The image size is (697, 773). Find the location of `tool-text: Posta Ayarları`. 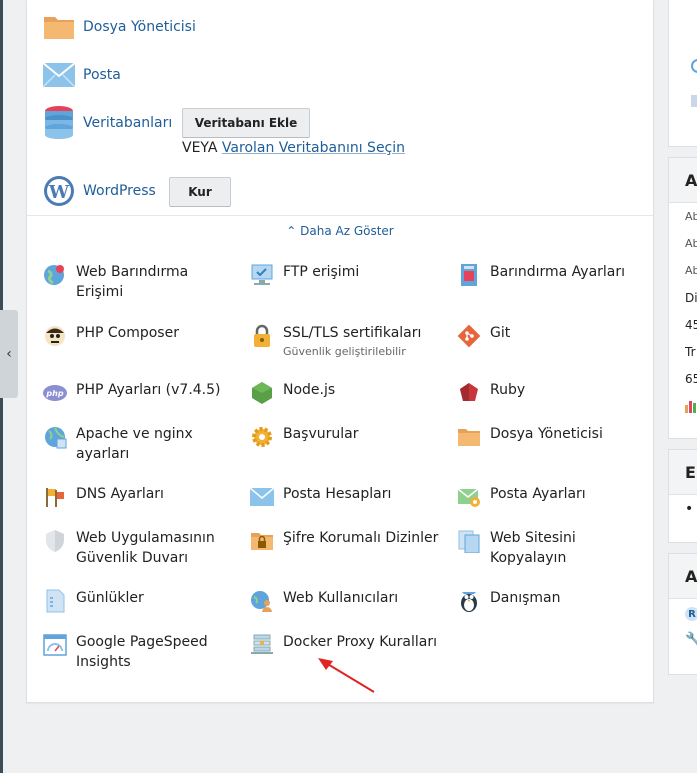

tool-text: Posta Ayarları is located at coordinates (538, 494).